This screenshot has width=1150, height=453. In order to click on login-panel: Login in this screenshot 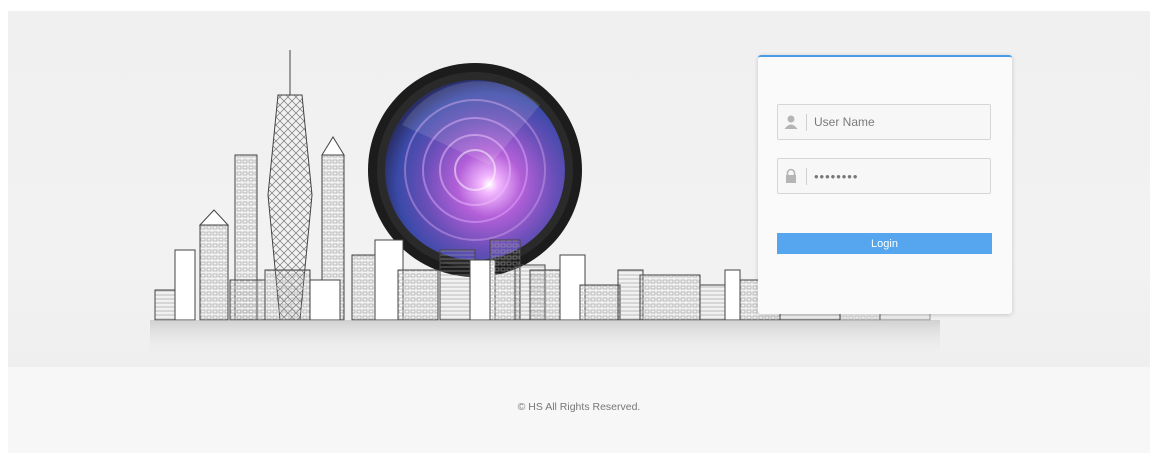, I will do `click(885, 184)`.